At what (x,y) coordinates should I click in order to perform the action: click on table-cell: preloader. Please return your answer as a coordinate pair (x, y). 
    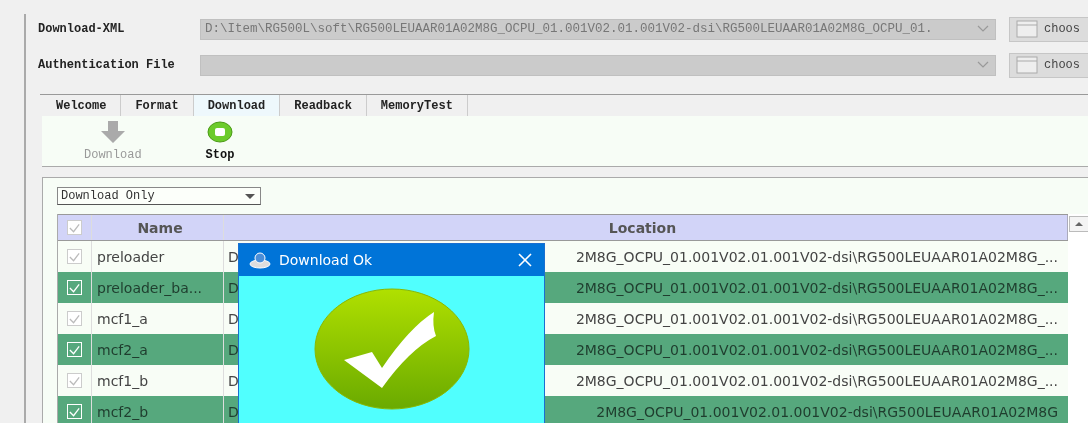
    Looking at the image, I should click on (131, 256).